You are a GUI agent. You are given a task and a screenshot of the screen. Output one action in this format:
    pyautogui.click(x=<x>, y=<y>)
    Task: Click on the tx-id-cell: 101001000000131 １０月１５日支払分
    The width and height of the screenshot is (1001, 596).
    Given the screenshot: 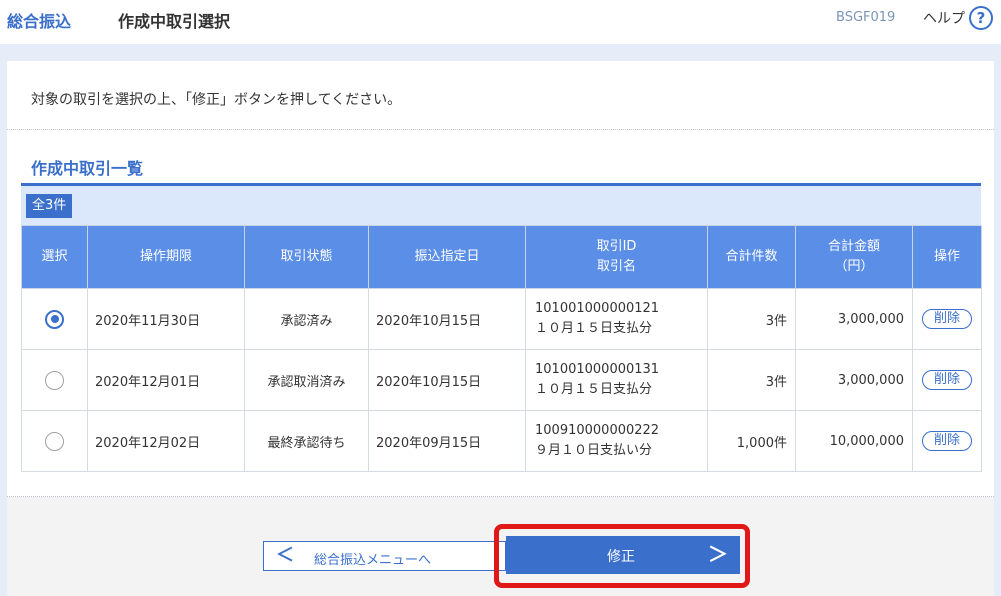 What is the action you would take?
    pyautogui.click(x=616, y=380)
    